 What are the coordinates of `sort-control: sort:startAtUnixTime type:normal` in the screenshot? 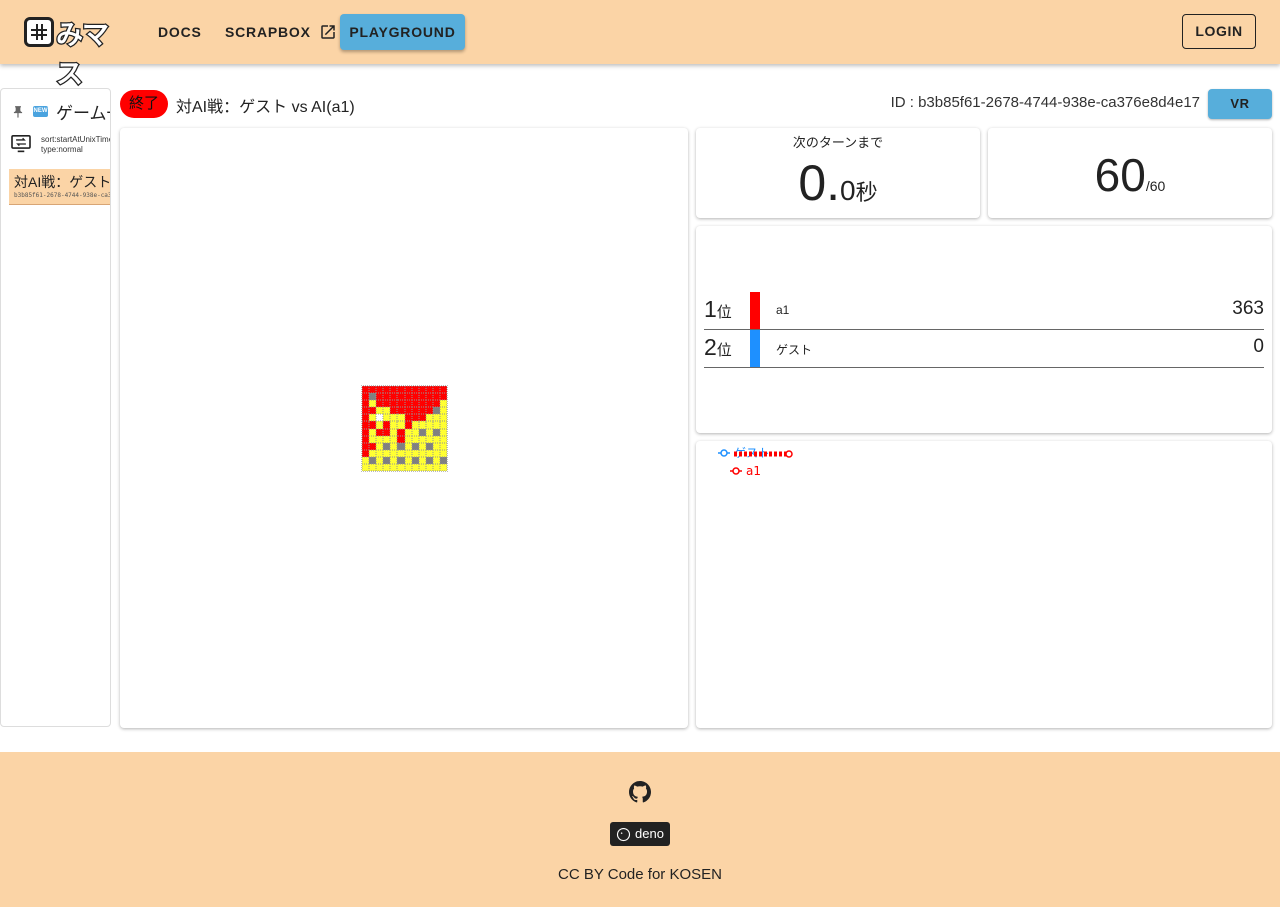 It's located at (60, 145).